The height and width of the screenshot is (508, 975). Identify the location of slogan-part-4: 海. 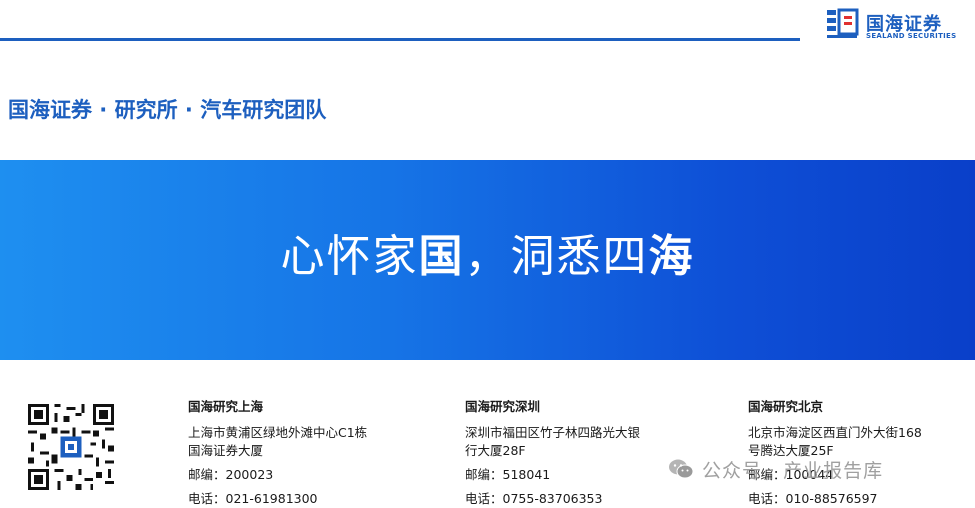
(671, 256).